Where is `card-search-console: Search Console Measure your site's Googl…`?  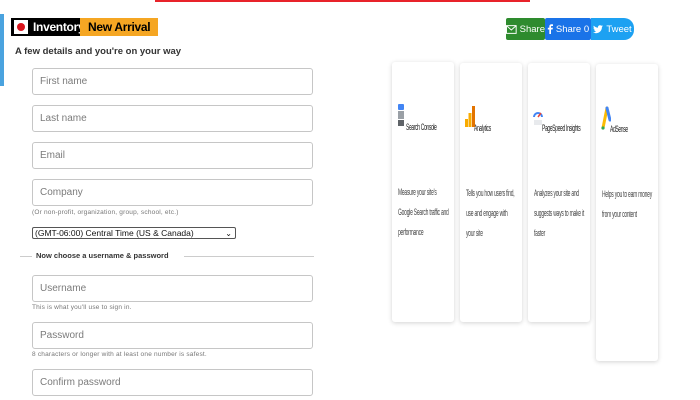 card-search-console: Search Console Measure your site's Googl… is located at coordinates (423, 192).